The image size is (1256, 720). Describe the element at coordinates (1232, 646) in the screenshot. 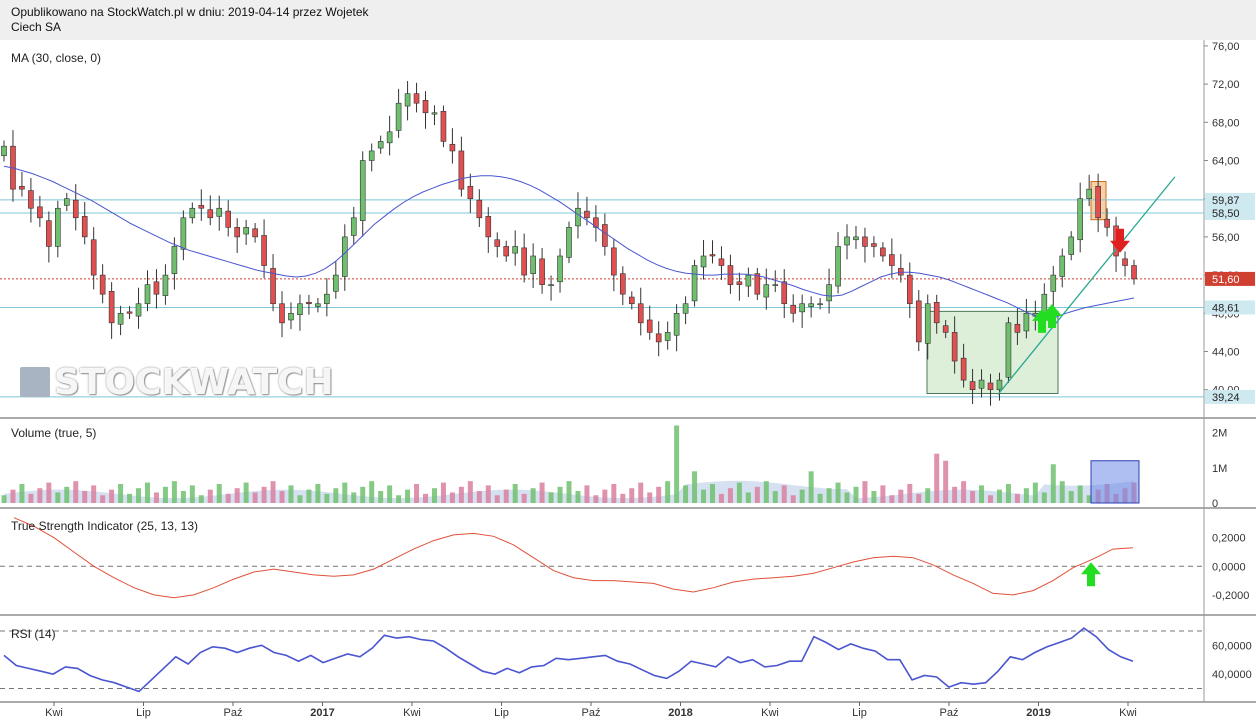

I see `rsi-tick-label: 60,0000` at that location.